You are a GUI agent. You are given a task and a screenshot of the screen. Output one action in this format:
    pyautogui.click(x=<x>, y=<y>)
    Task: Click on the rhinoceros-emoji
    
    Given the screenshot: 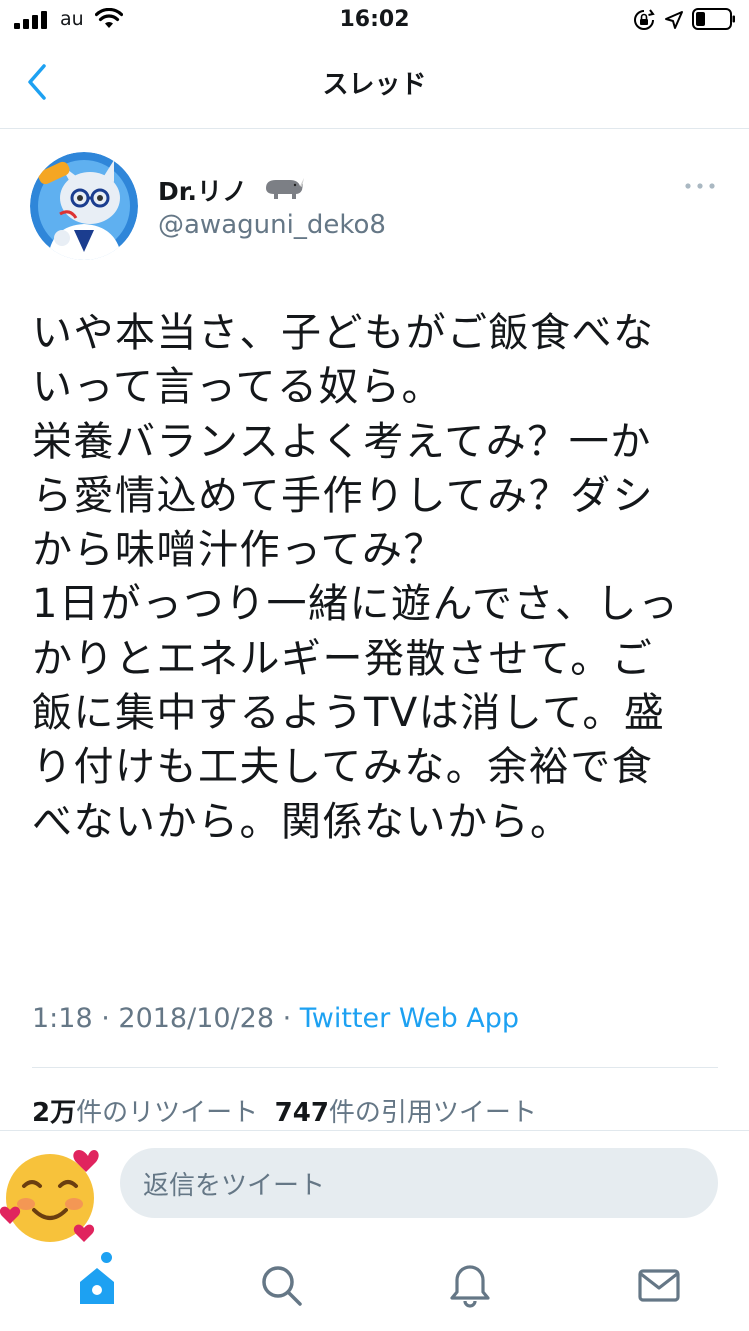 What is the action you would take?
    pyautogui.click(x=285, y=188)
    